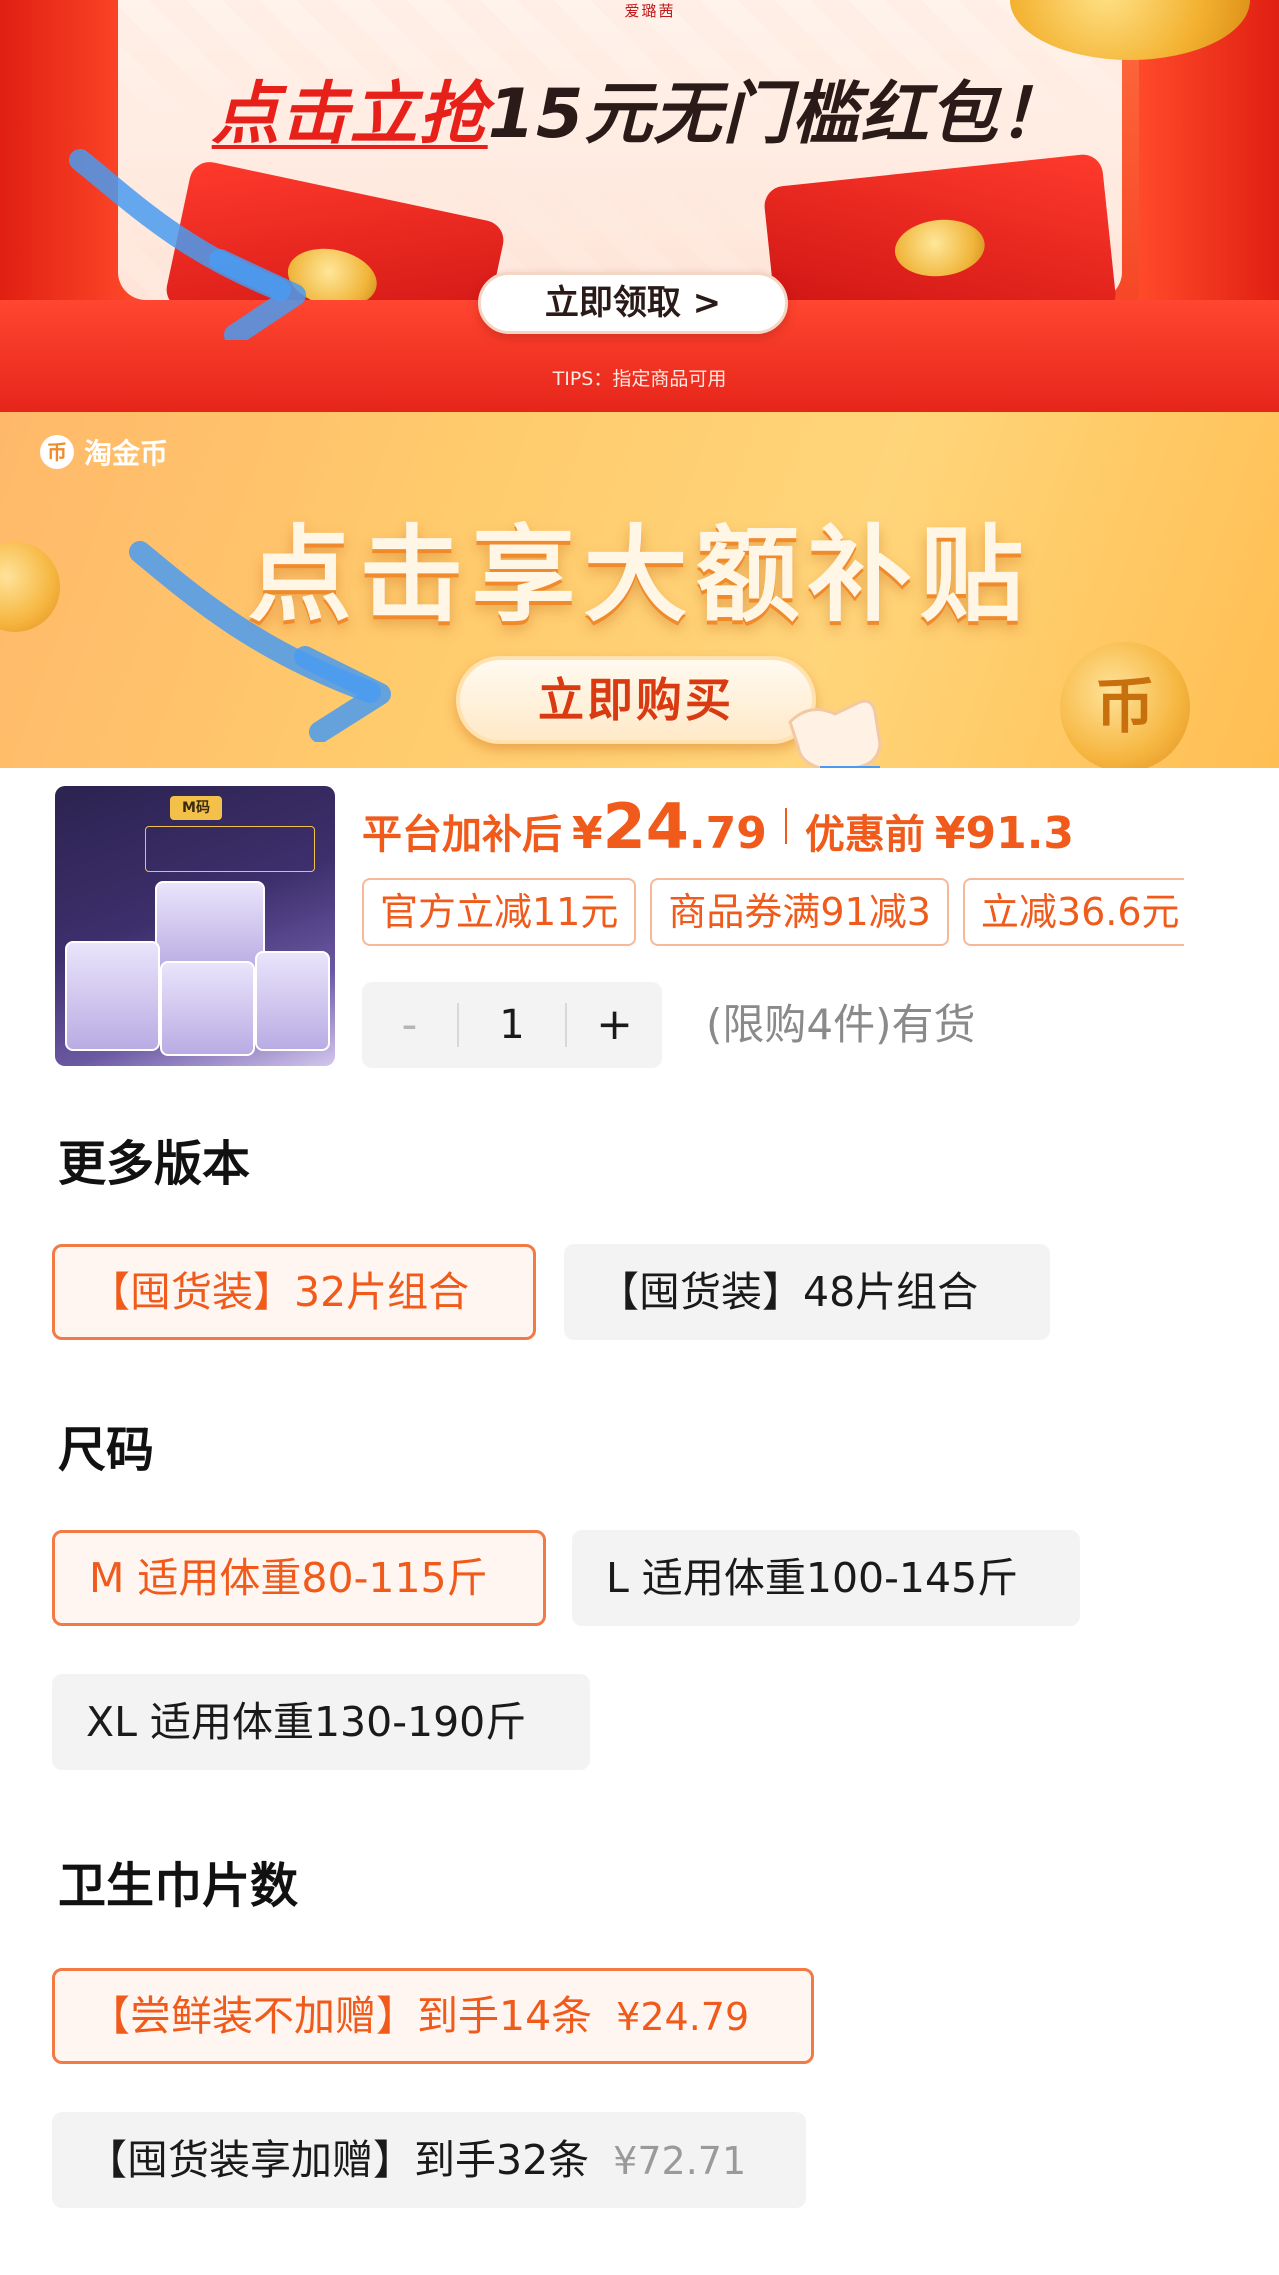  Describe the element at coordinates (499, 912) in the screenshot. I see `promo-tag: 官方立减11元` at that location.